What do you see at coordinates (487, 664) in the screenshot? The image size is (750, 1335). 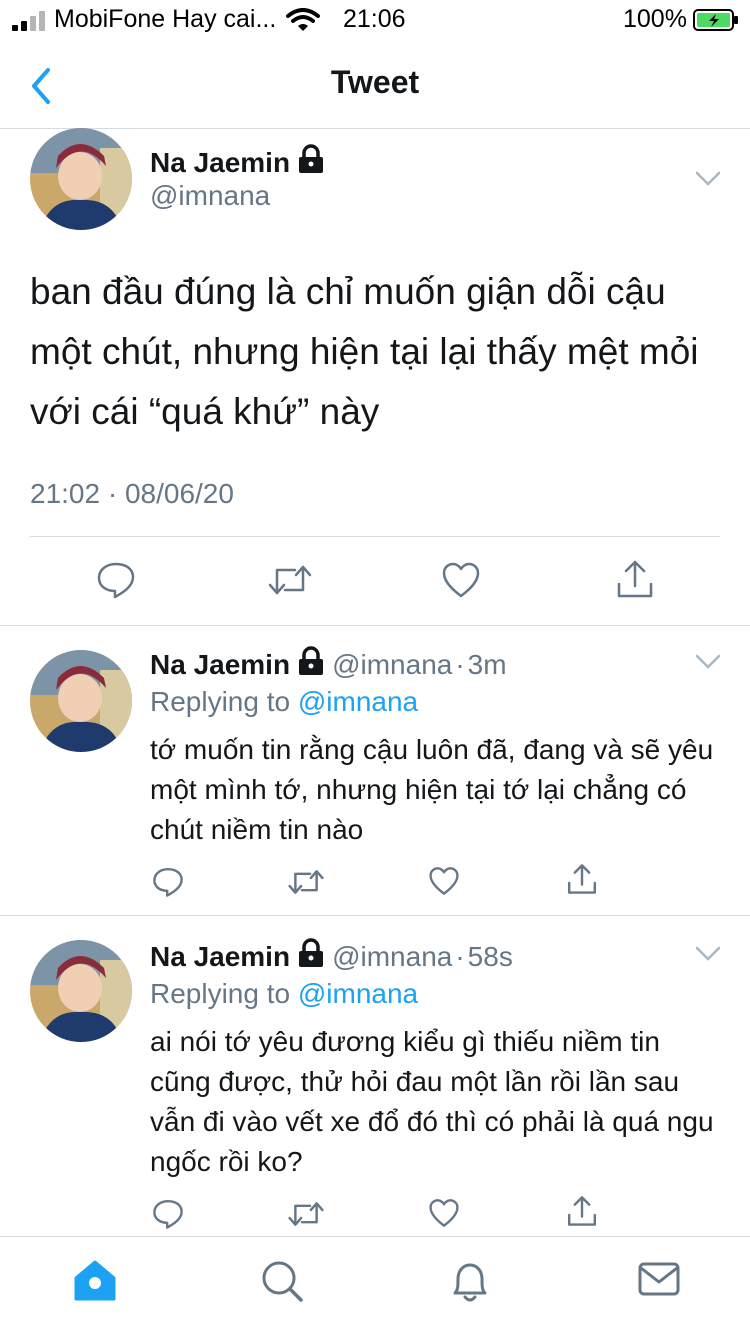 I see `reply-time: 3m` at bounding box center [487, 664].